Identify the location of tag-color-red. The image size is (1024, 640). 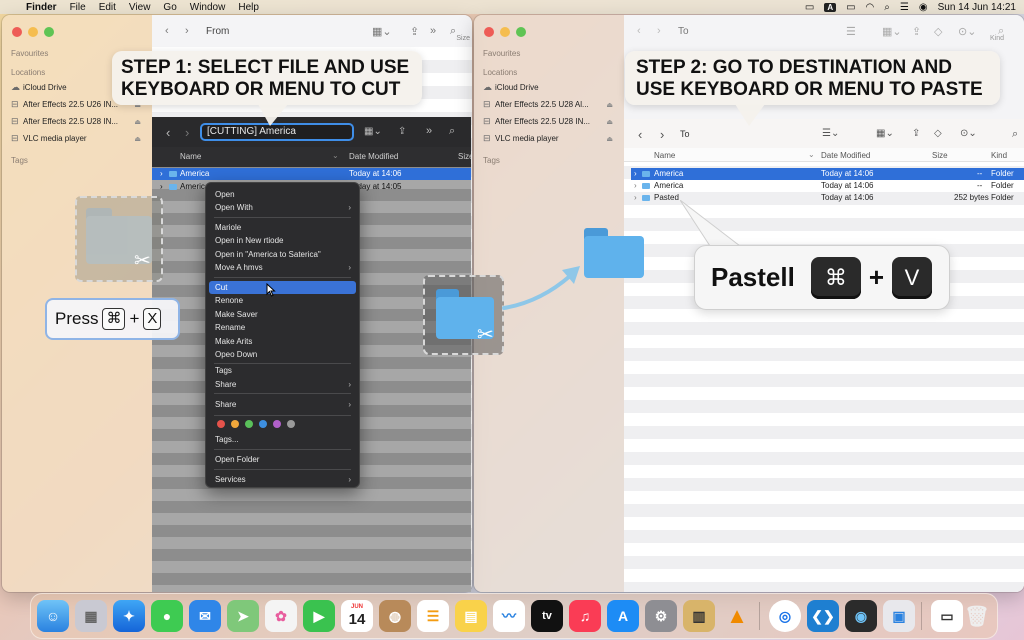
(221, 424).